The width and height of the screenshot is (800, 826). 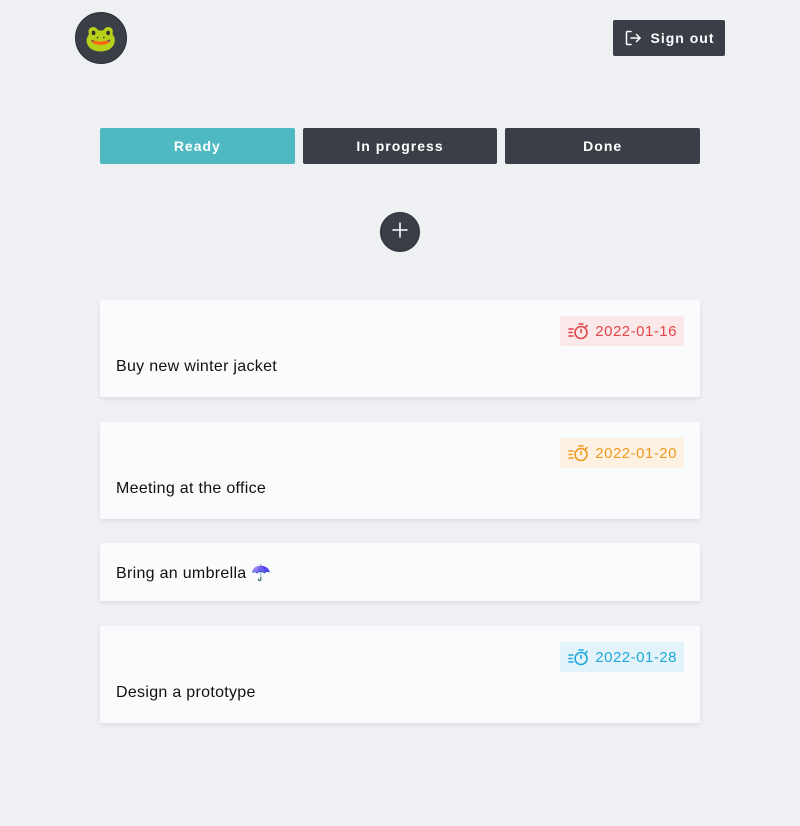 What do you see at coordinates (186, 692) in the screenshot?
I see `task-title: Design a prototype` at bounding box center [186, 692].